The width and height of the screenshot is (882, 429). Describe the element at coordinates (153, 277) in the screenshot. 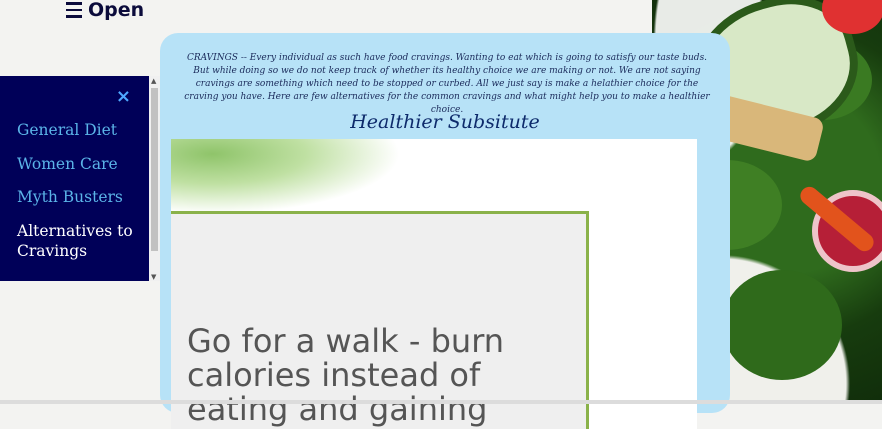

I see `scroll-down-arrow-icon: ▼` at that location.